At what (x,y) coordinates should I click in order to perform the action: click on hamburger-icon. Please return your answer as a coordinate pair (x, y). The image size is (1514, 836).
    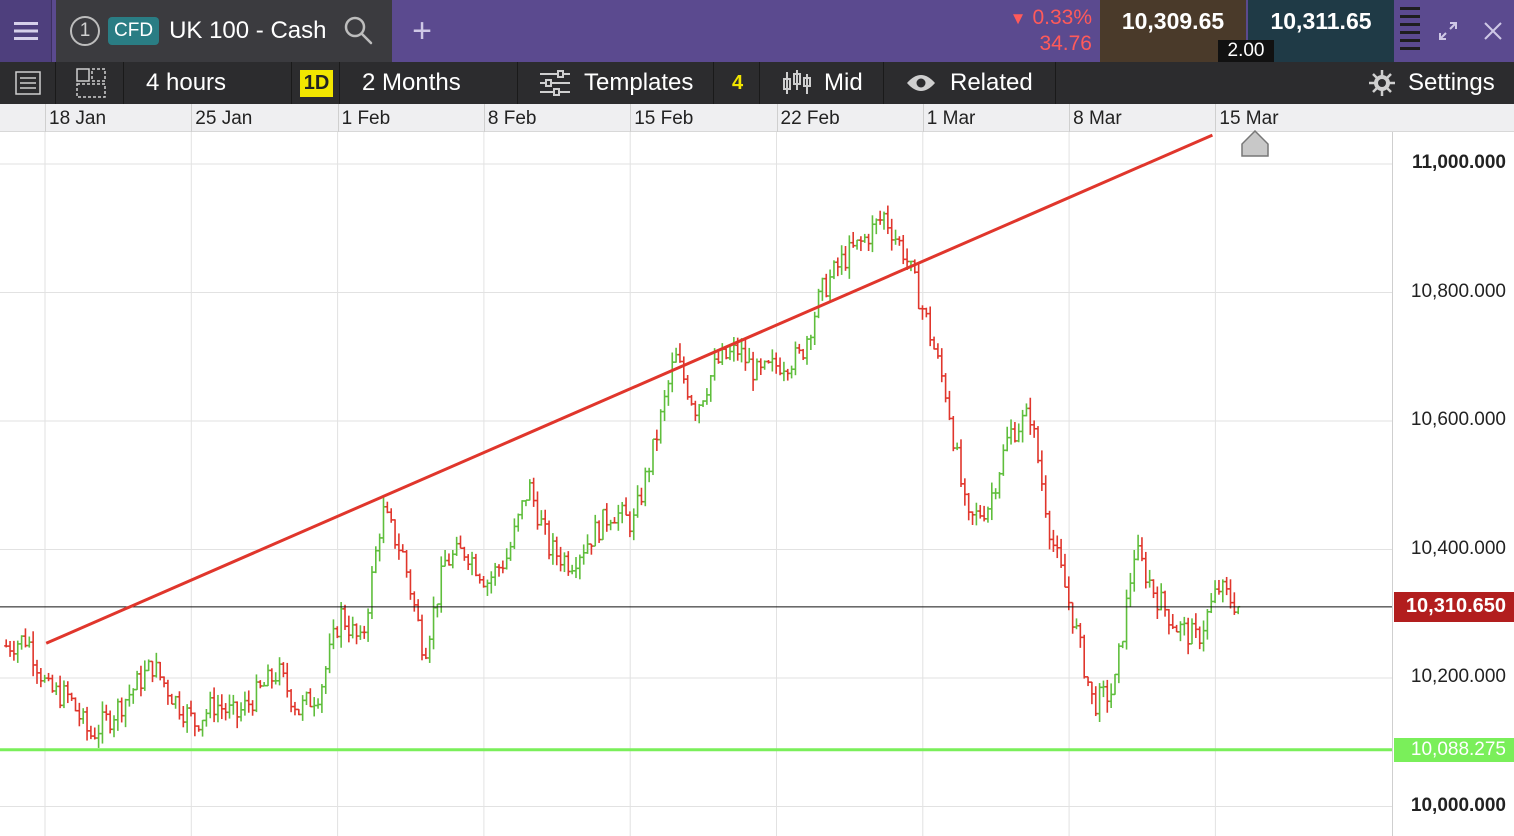
    Looking at the image, I should click on (25, 31).